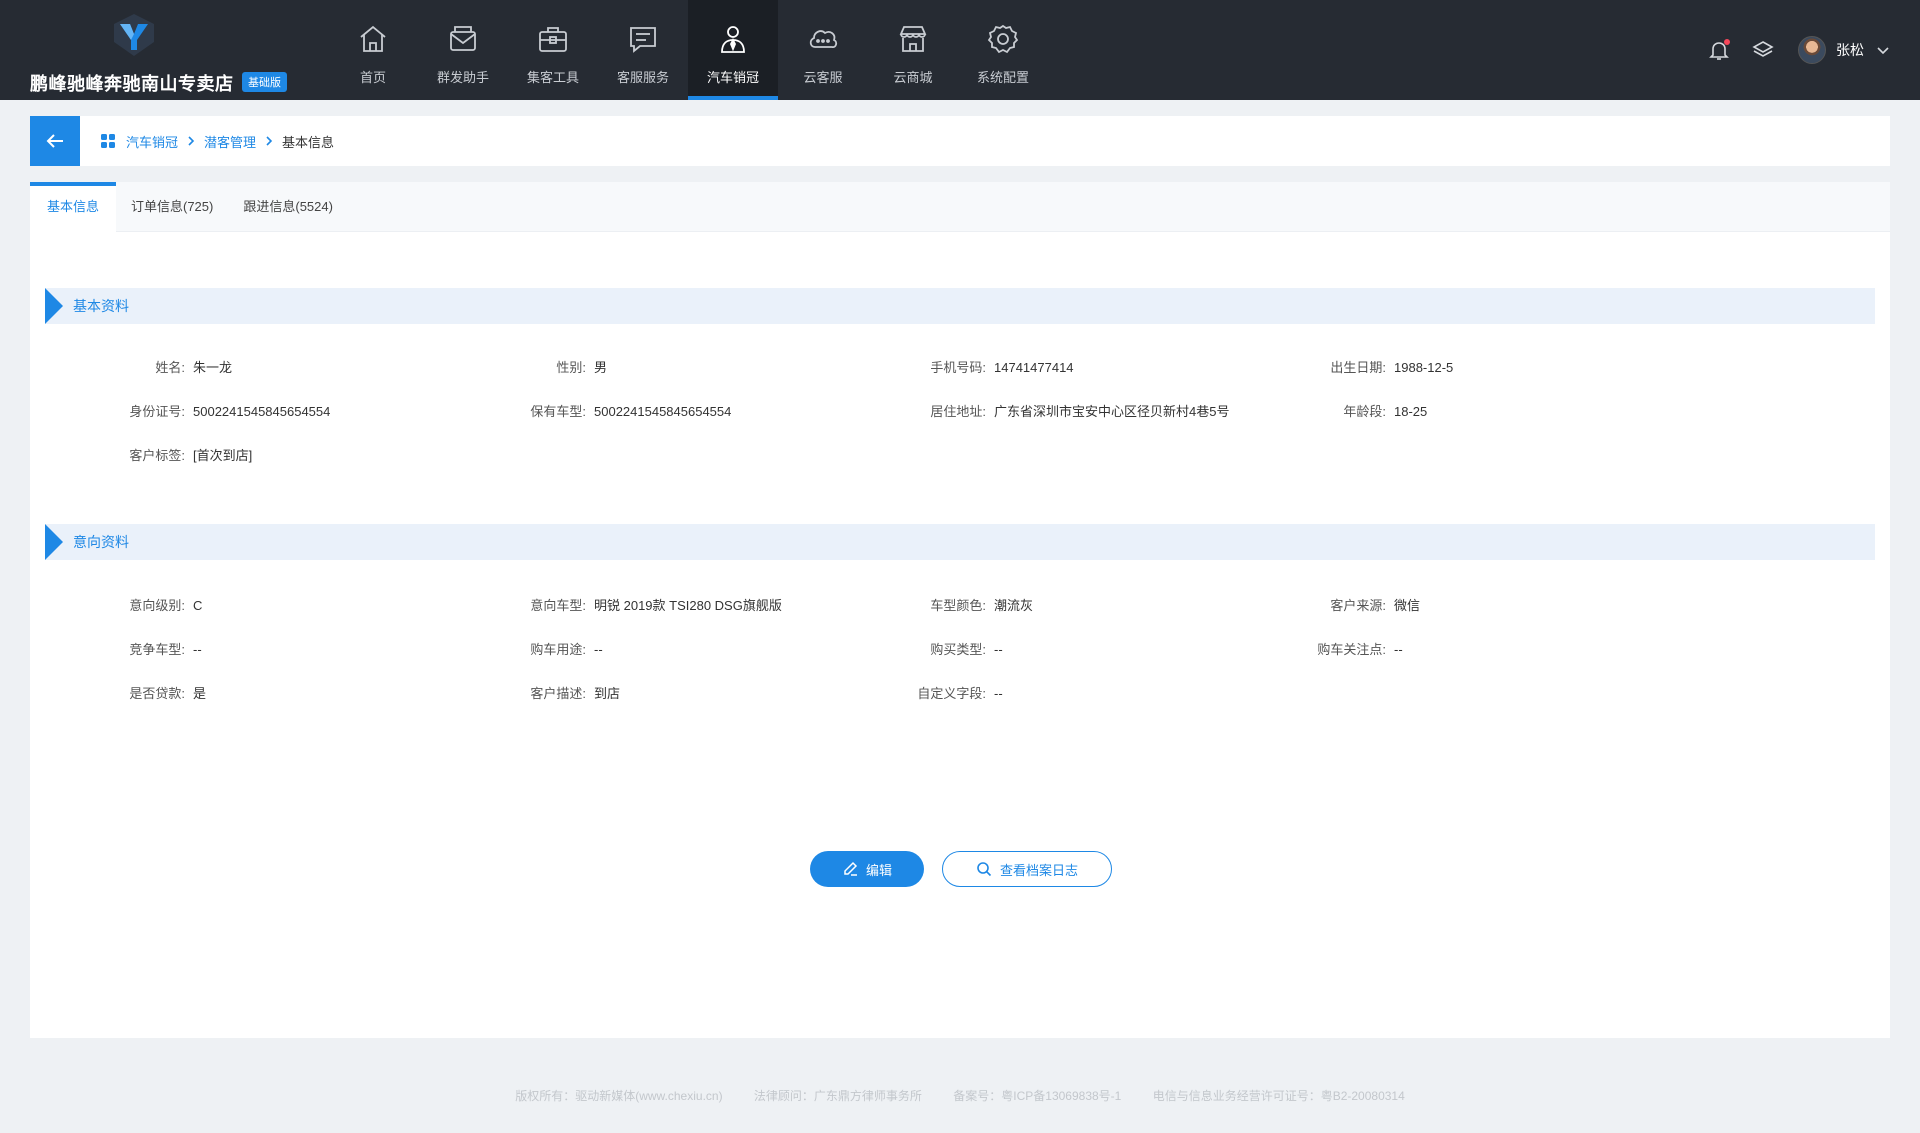 Image resolution: width=1920 pixels, height=1133 pixels. Describe the element at coordinates (823, 39) in the screenshot. I see `cloud-chat-icon` at that location.